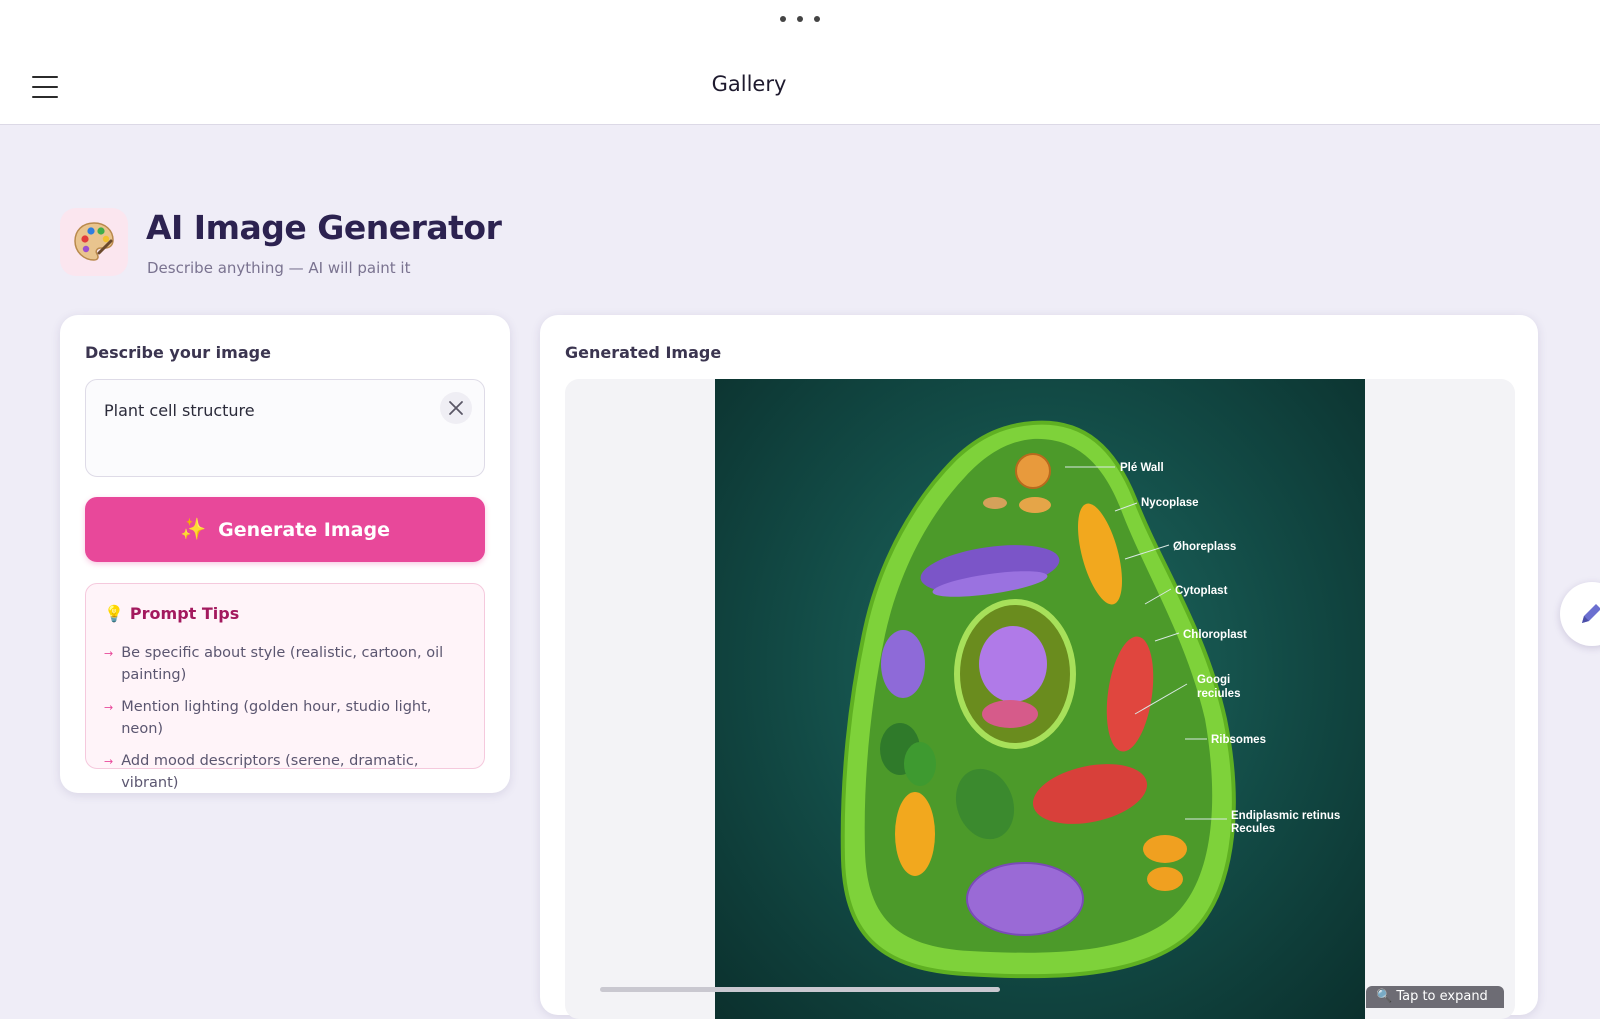  What do you see at coordinates (179, 410) in the screenshot?
I see `prompt-input-value: Plant cell structure` at bounding box center [179, 410].